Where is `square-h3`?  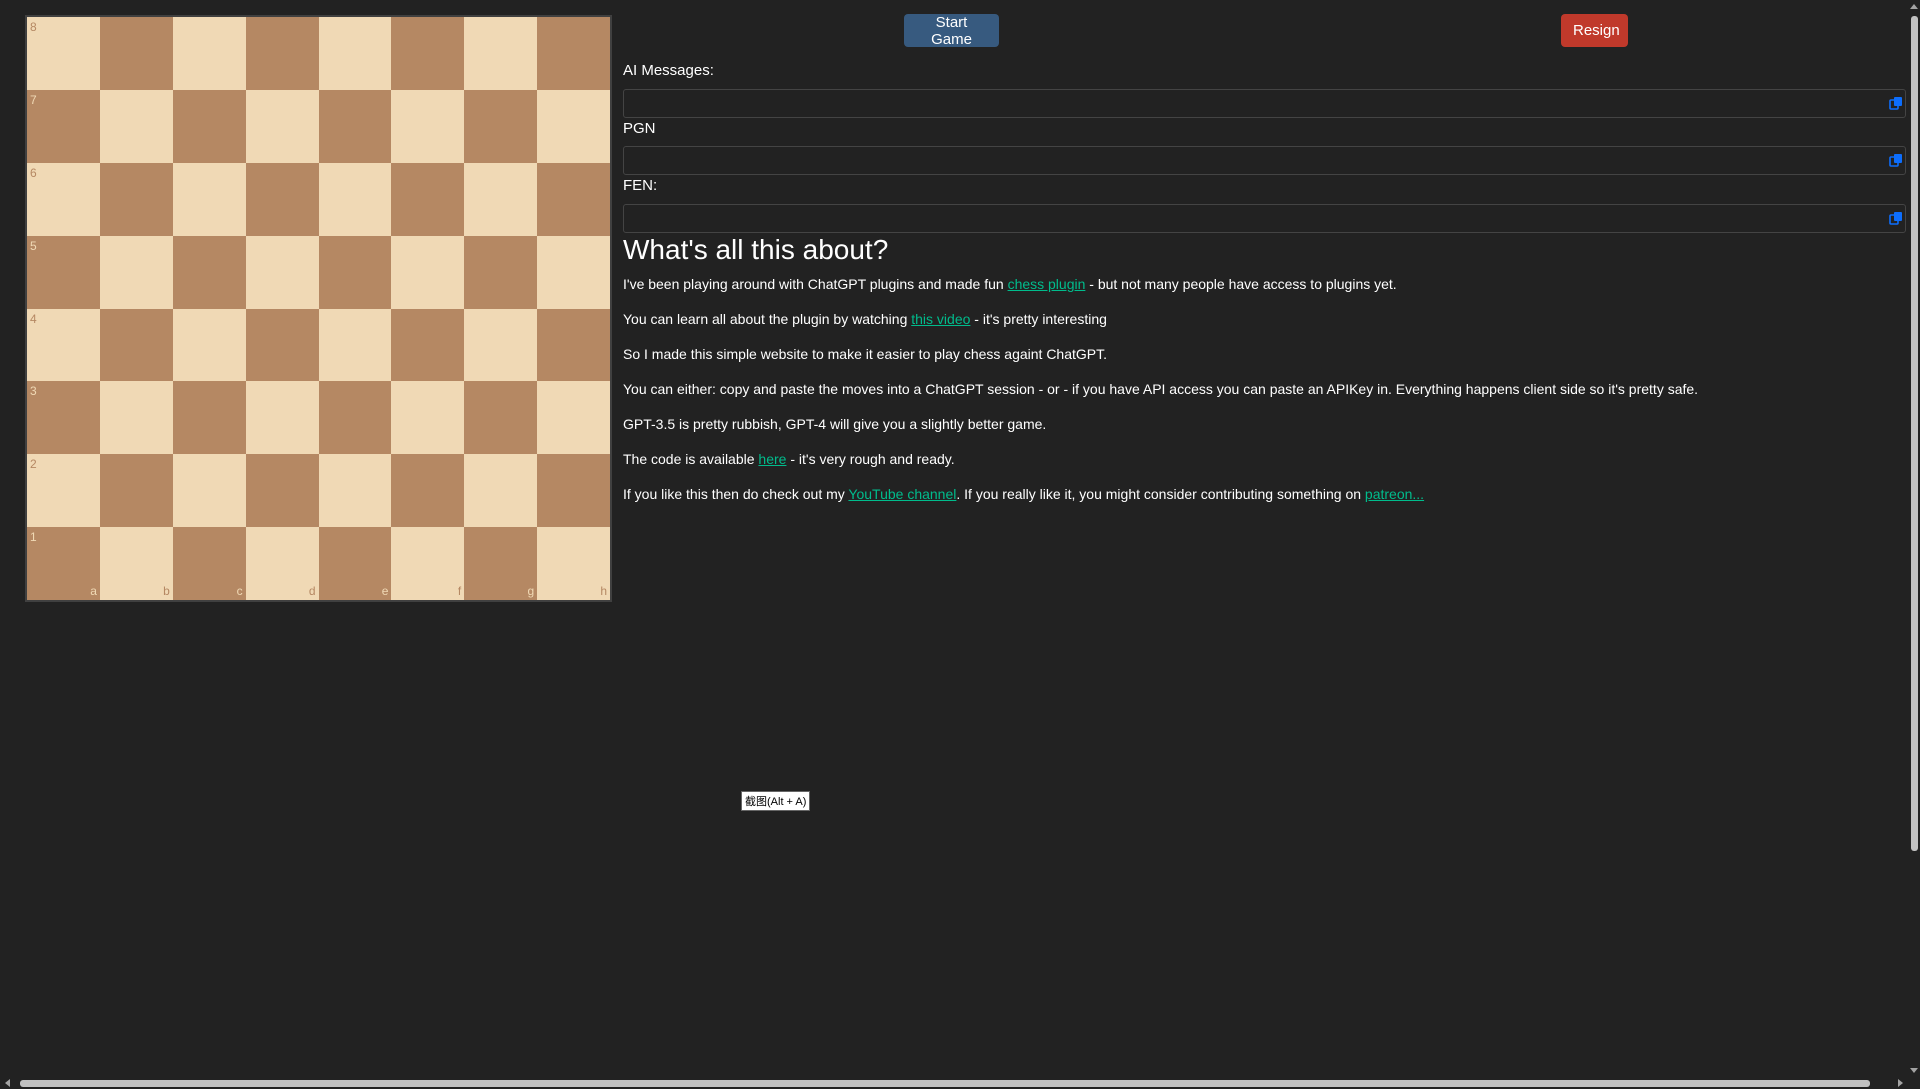 square-h3 is located at coordinates (573, 418).